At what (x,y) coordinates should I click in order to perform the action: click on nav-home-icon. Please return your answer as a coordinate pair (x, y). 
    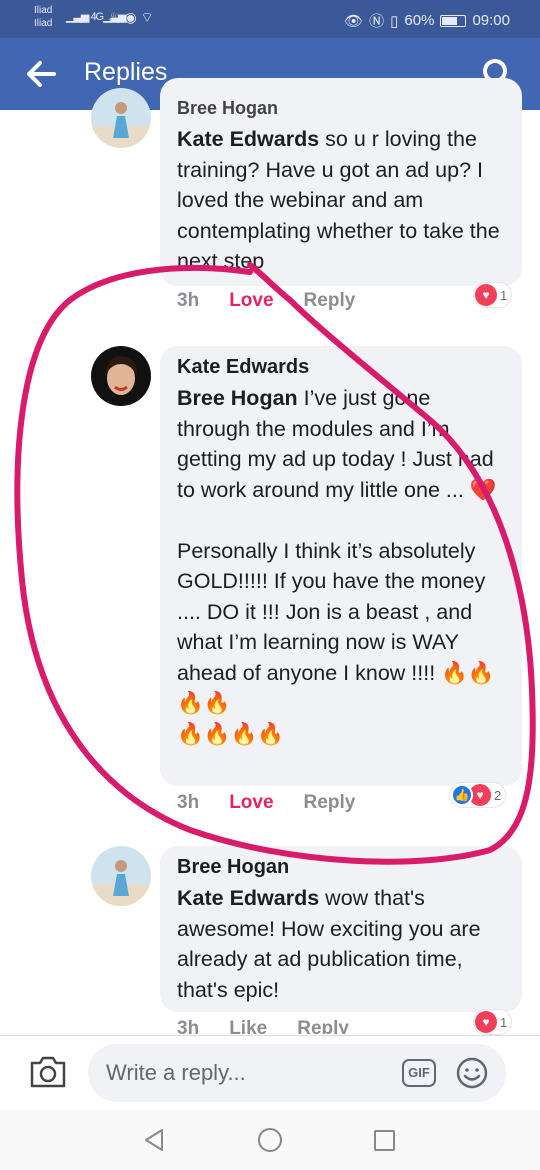
    Looking at the image, I should click on (270, 1140).